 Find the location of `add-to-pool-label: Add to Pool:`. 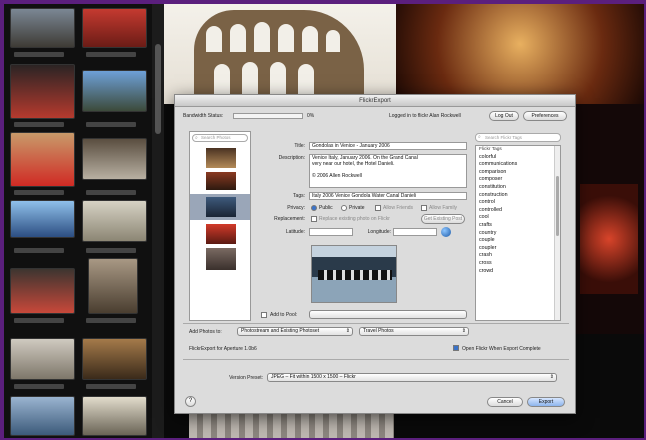

add-to-pool-label: Add to Pool: is located at coordinates (284, 315).